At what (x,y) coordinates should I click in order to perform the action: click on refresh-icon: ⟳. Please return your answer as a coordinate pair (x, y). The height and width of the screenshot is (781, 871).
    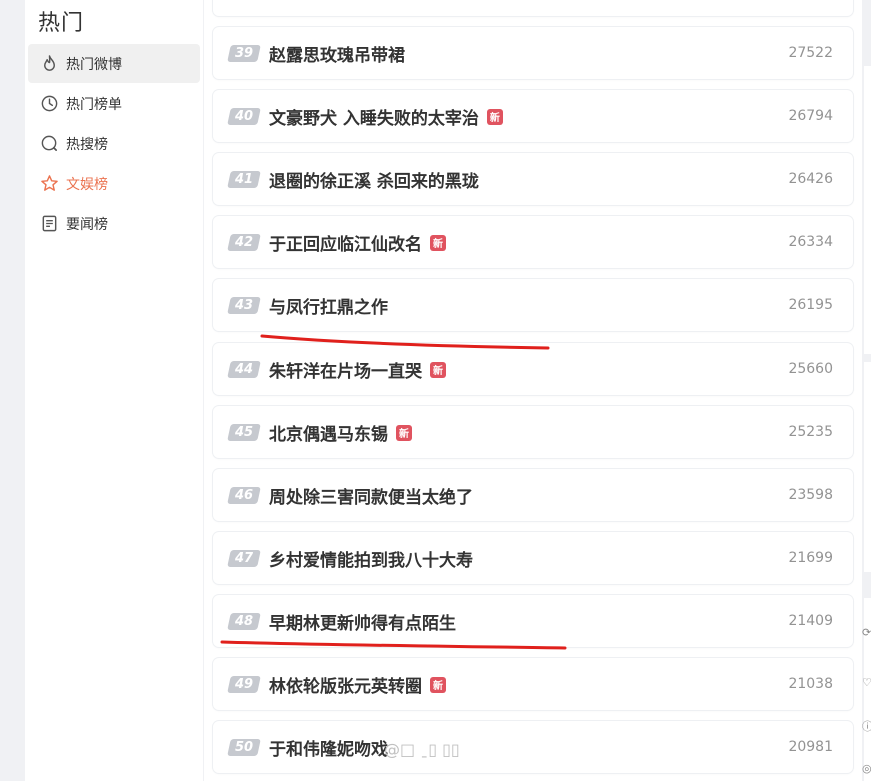
    Looking at the image, I should click on (866, 632).